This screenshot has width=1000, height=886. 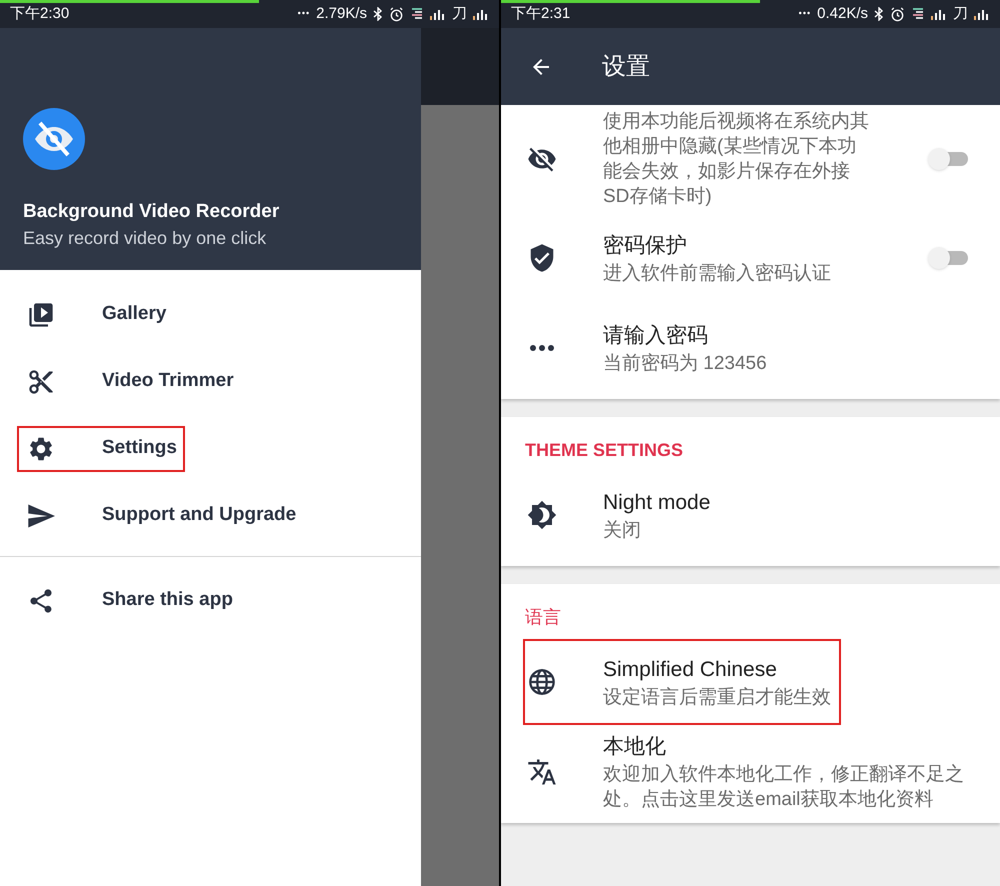 I want to click on item-description: 设定语言后需重启才能生效, so click(x=717, y=698).